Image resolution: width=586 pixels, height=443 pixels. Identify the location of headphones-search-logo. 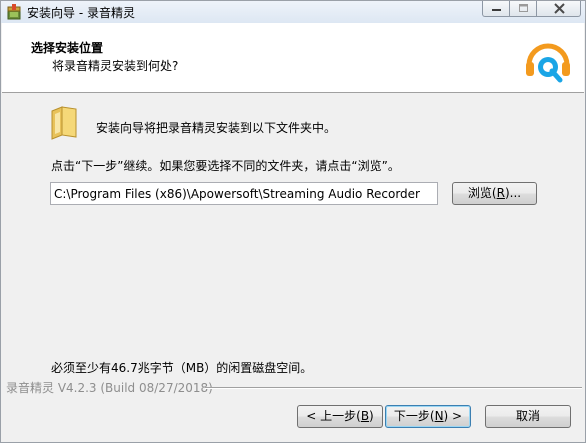
(548, 63).